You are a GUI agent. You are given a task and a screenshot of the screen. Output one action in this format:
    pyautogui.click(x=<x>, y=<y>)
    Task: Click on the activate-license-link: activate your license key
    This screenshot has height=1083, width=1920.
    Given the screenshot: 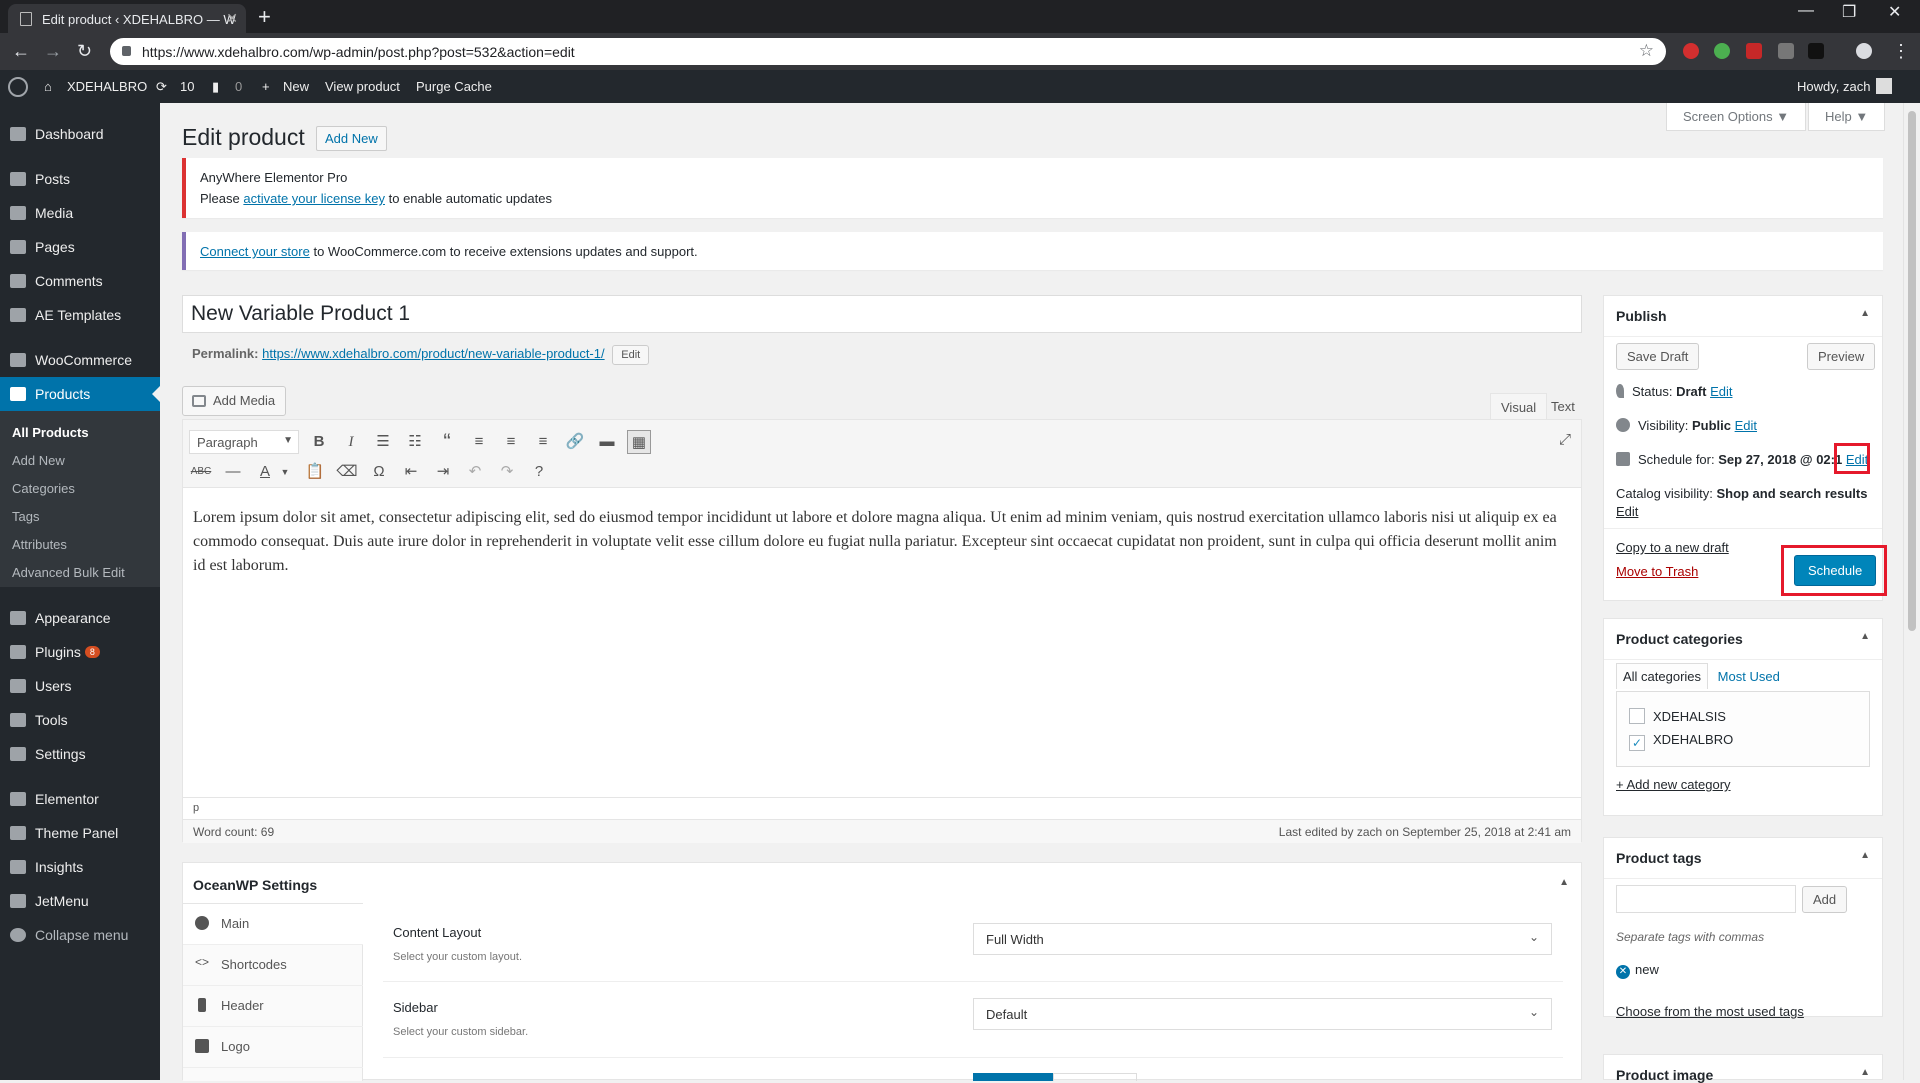 What is the action you would take?
    pyautogui.click(x=314, y=198)
    